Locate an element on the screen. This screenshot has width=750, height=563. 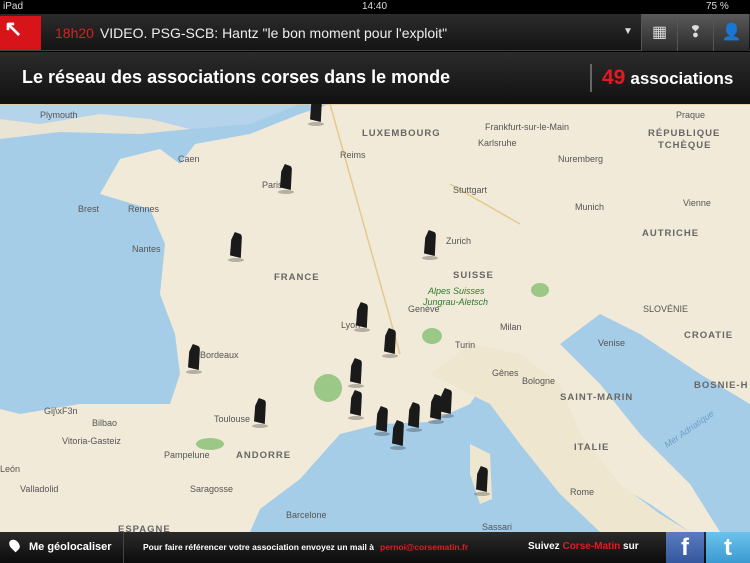
map-label: Frankfurt-sur-le-Main is located at coordinates (527, 127).